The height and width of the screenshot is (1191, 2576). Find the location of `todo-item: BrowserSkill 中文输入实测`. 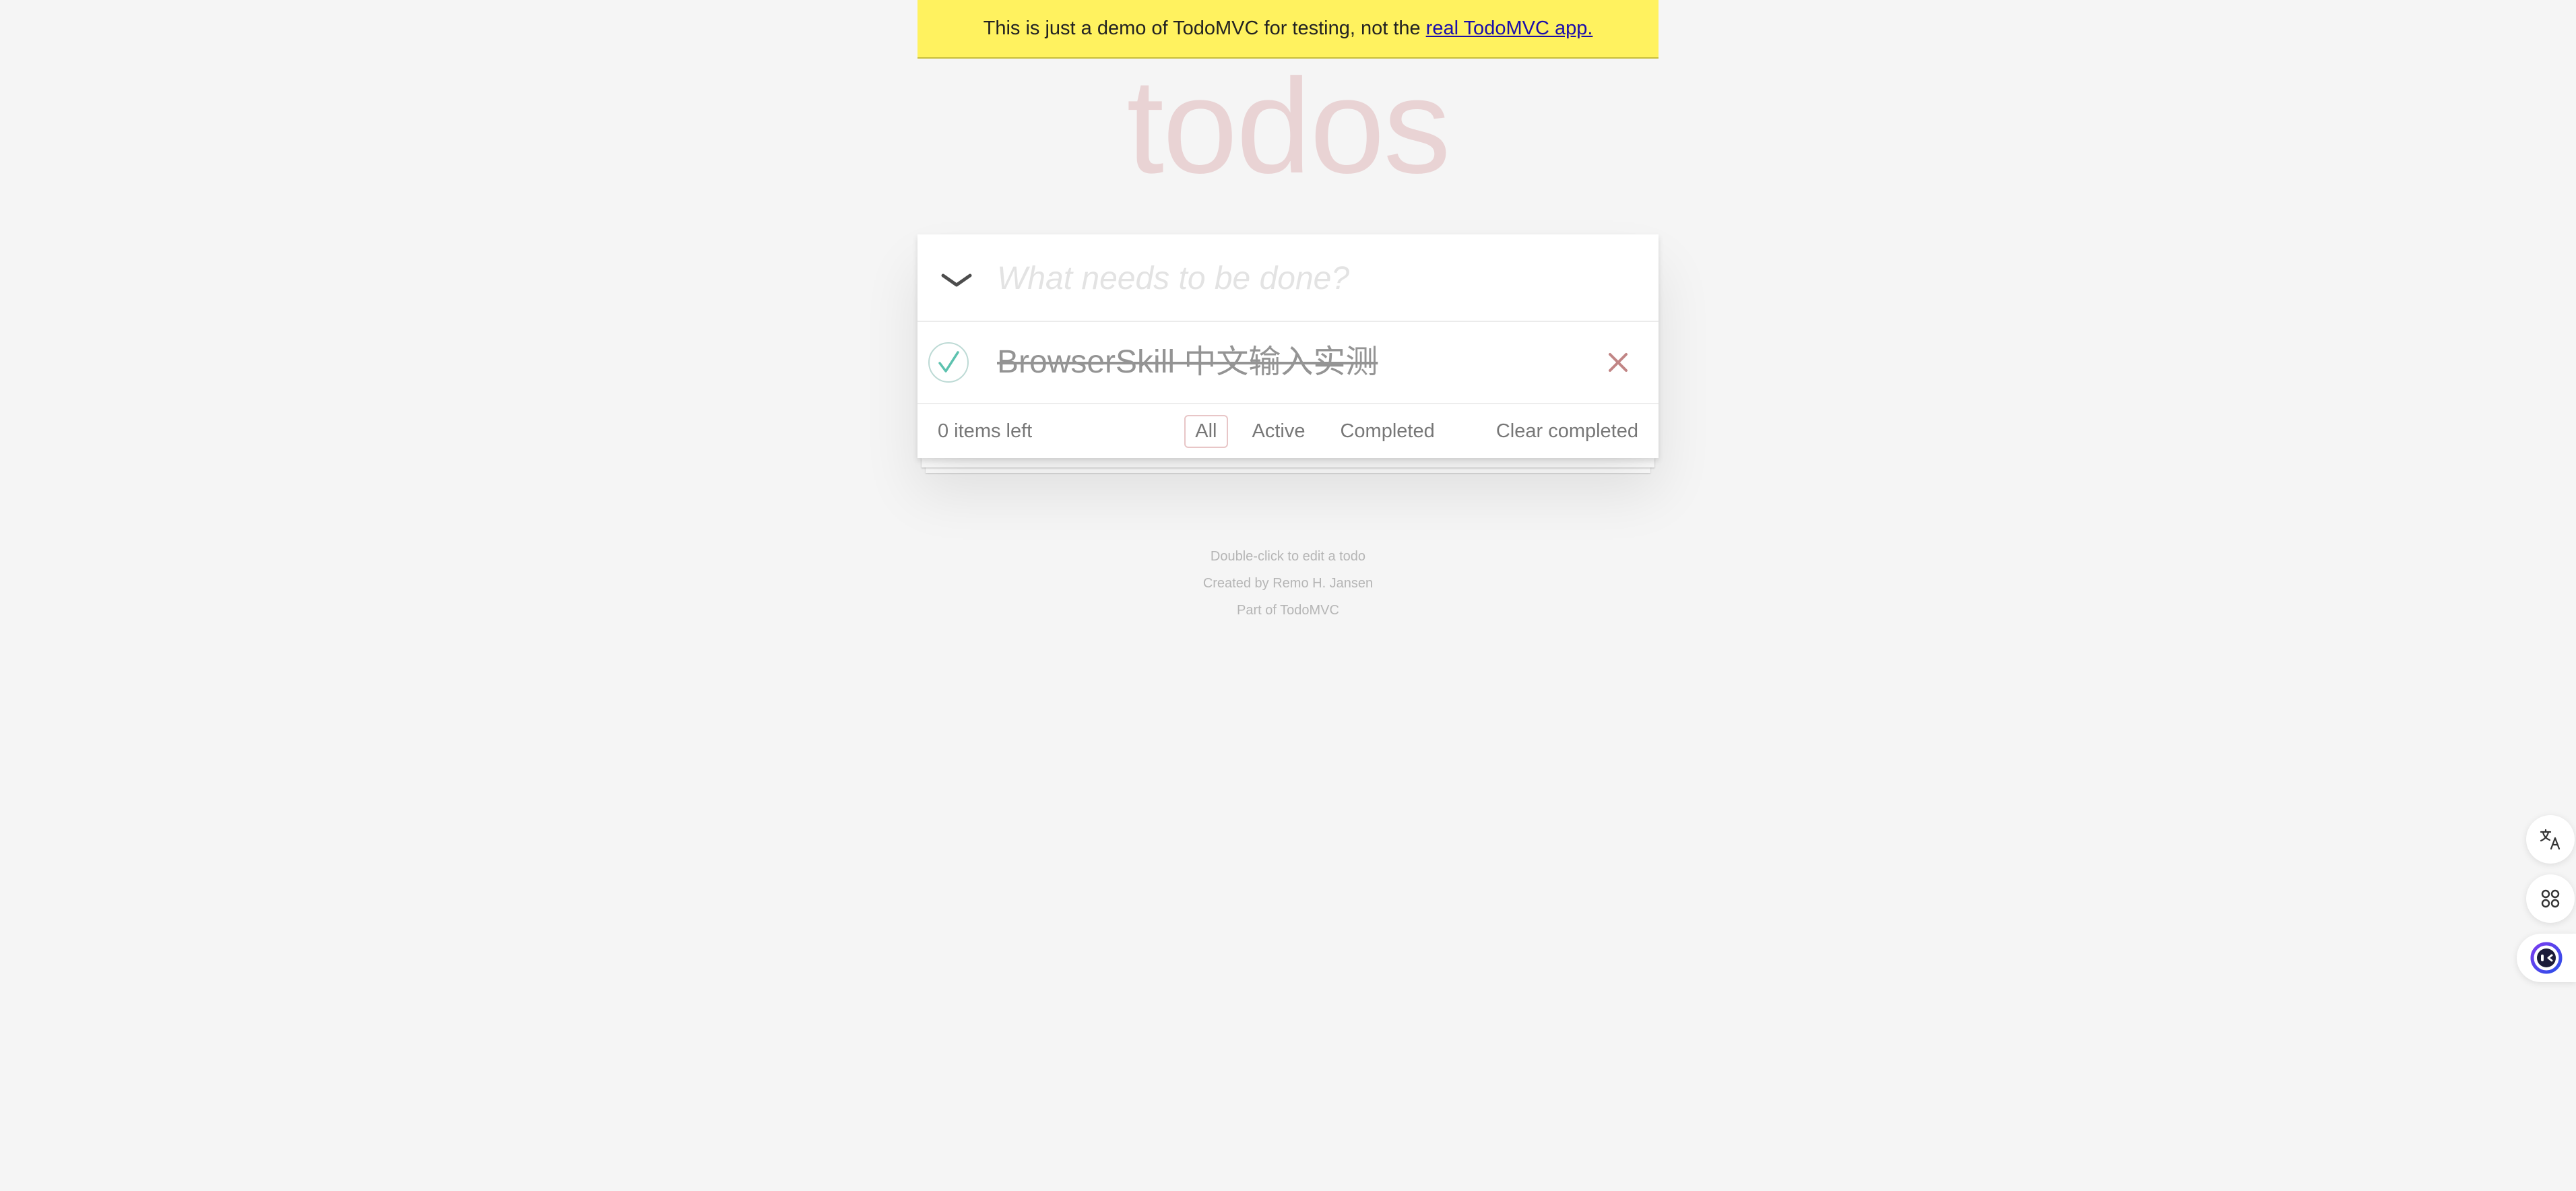

todo-item: BrowserSkill 中文输入实测 is located at coordinates (1288, 363).